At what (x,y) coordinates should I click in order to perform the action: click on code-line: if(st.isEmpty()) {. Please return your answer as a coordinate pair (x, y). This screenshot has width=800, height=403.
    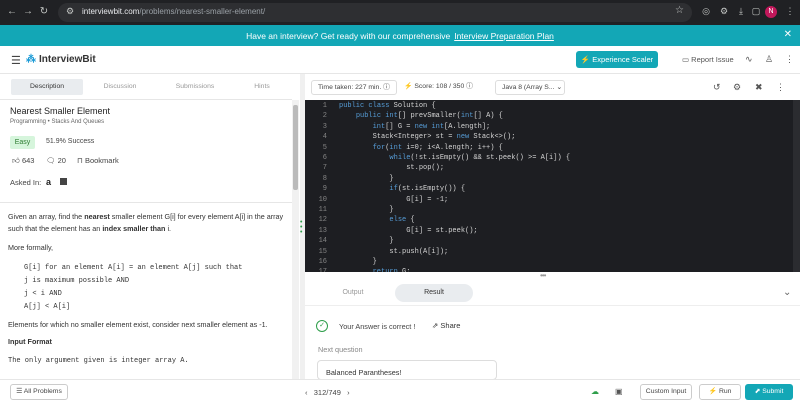
    Looking at the image, I should click on (427, 189).